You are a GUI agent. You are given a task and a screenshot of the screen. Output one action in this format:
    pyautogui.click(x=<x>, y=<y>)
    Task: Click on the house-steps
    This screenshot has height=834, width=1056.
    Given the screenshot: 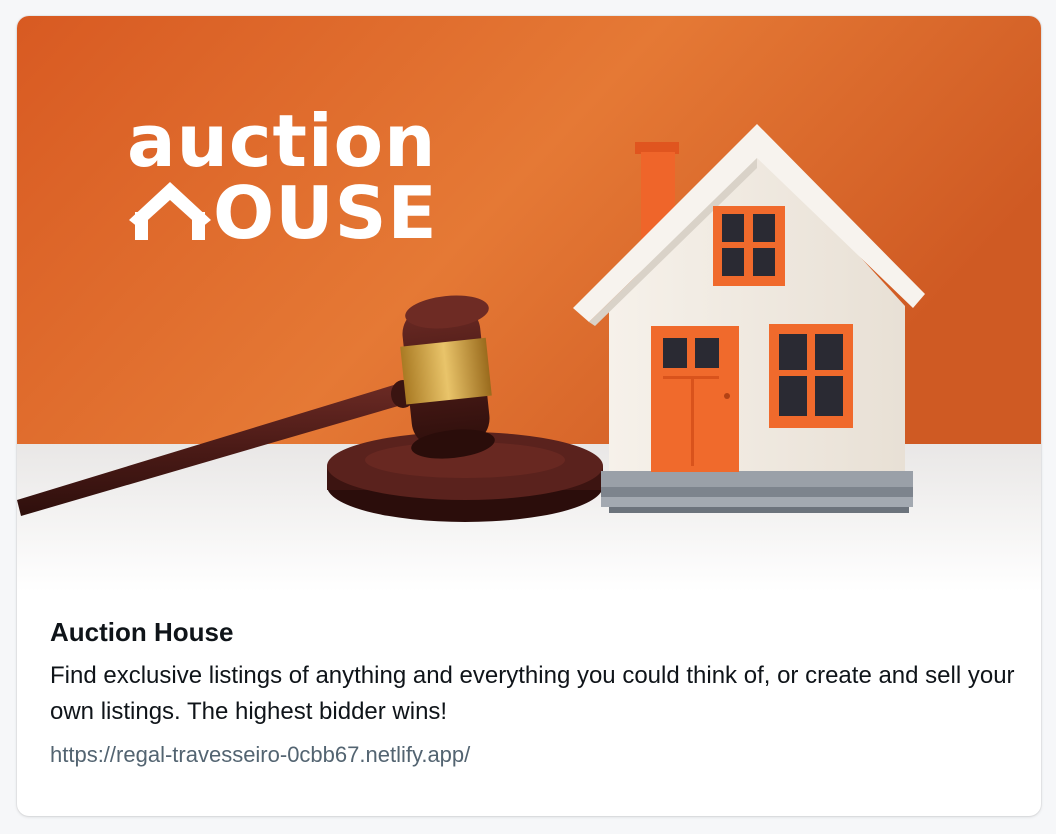 What is the action you would take?
    pyautogui.click(x=757, y=492)
    